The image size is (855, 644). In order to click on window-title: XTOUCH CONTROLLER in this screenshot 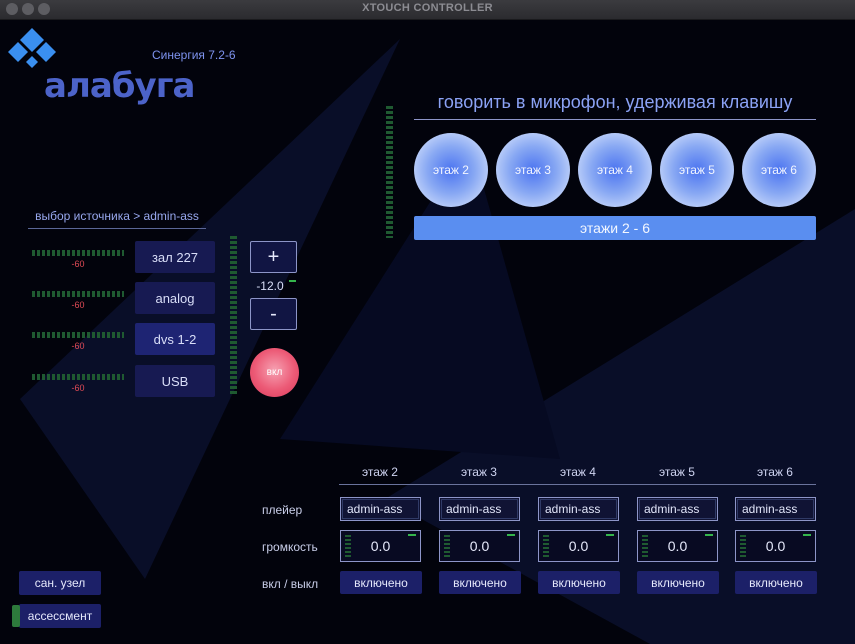, I will do `click(427, 8)`.